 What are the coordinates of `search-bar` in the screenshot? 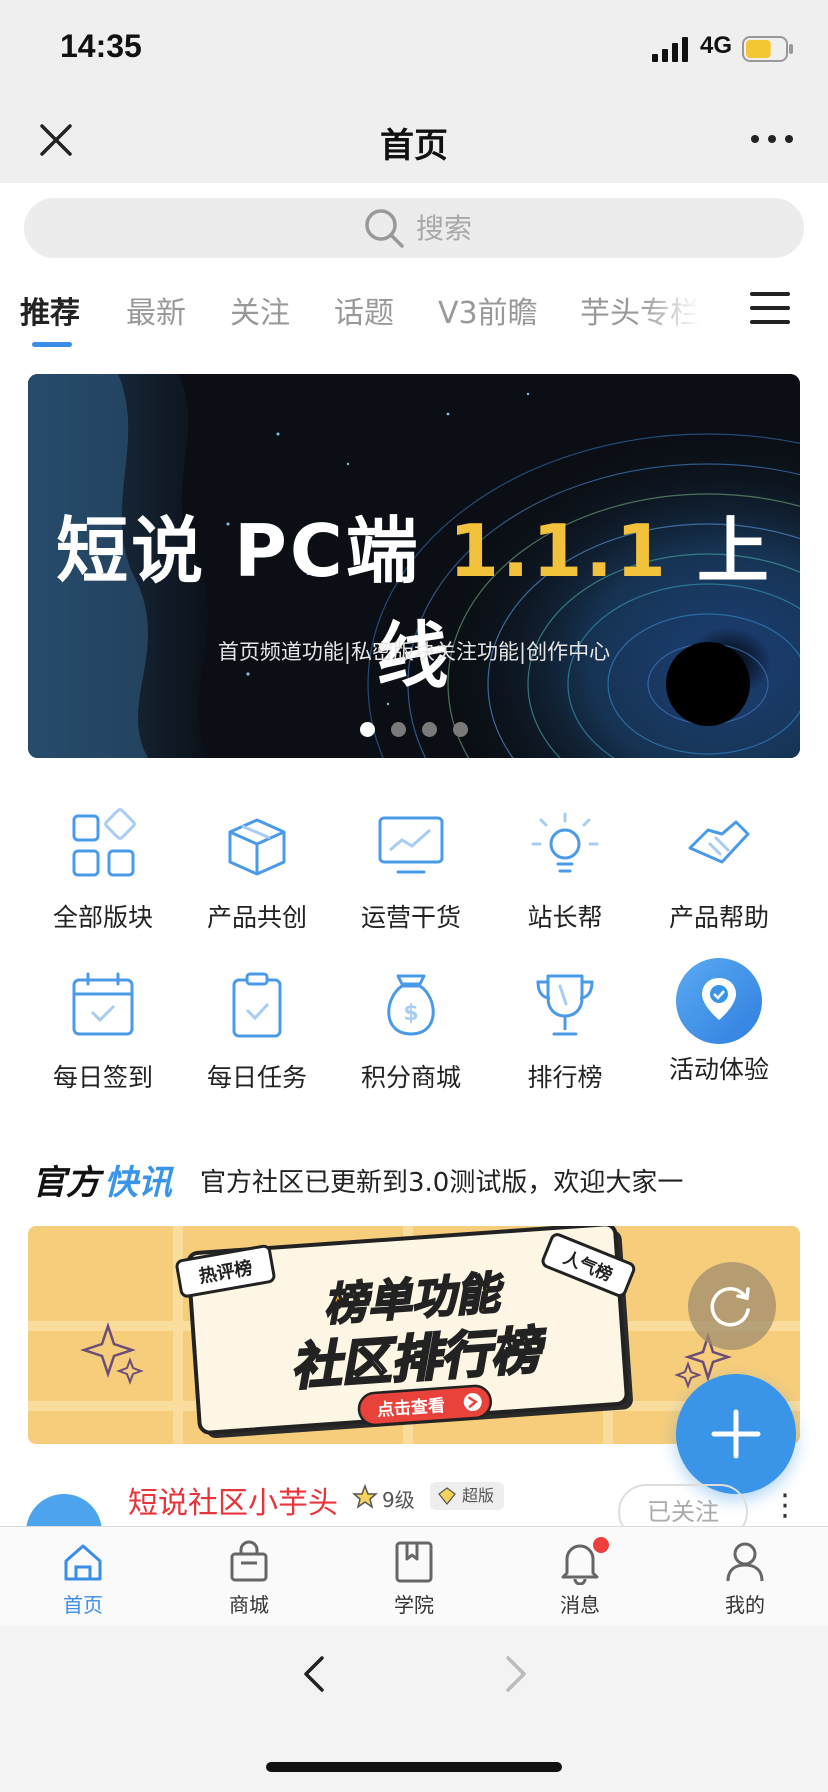 It's located at (414, 228).